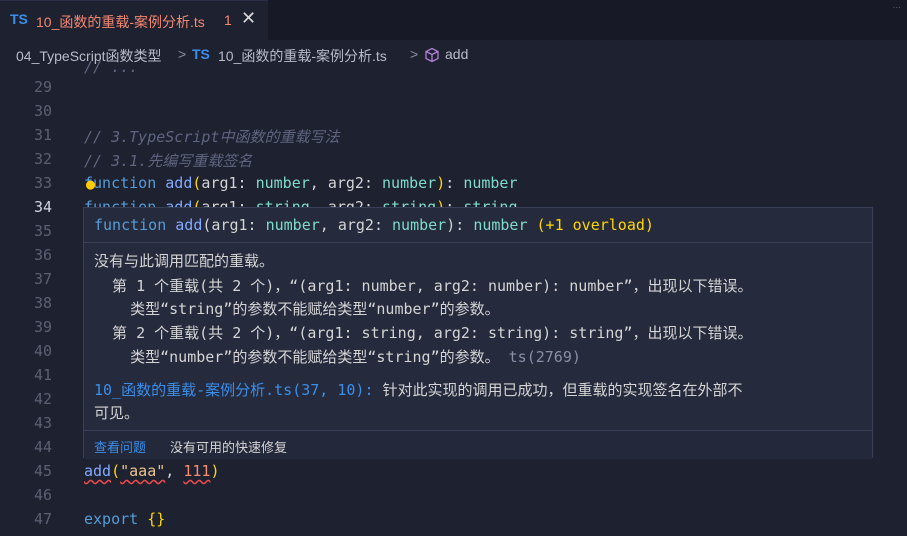  What do you see at coordinates (42, 471) in the screenshot?
I see `line-number: 45` at bounding box center [42, 471].